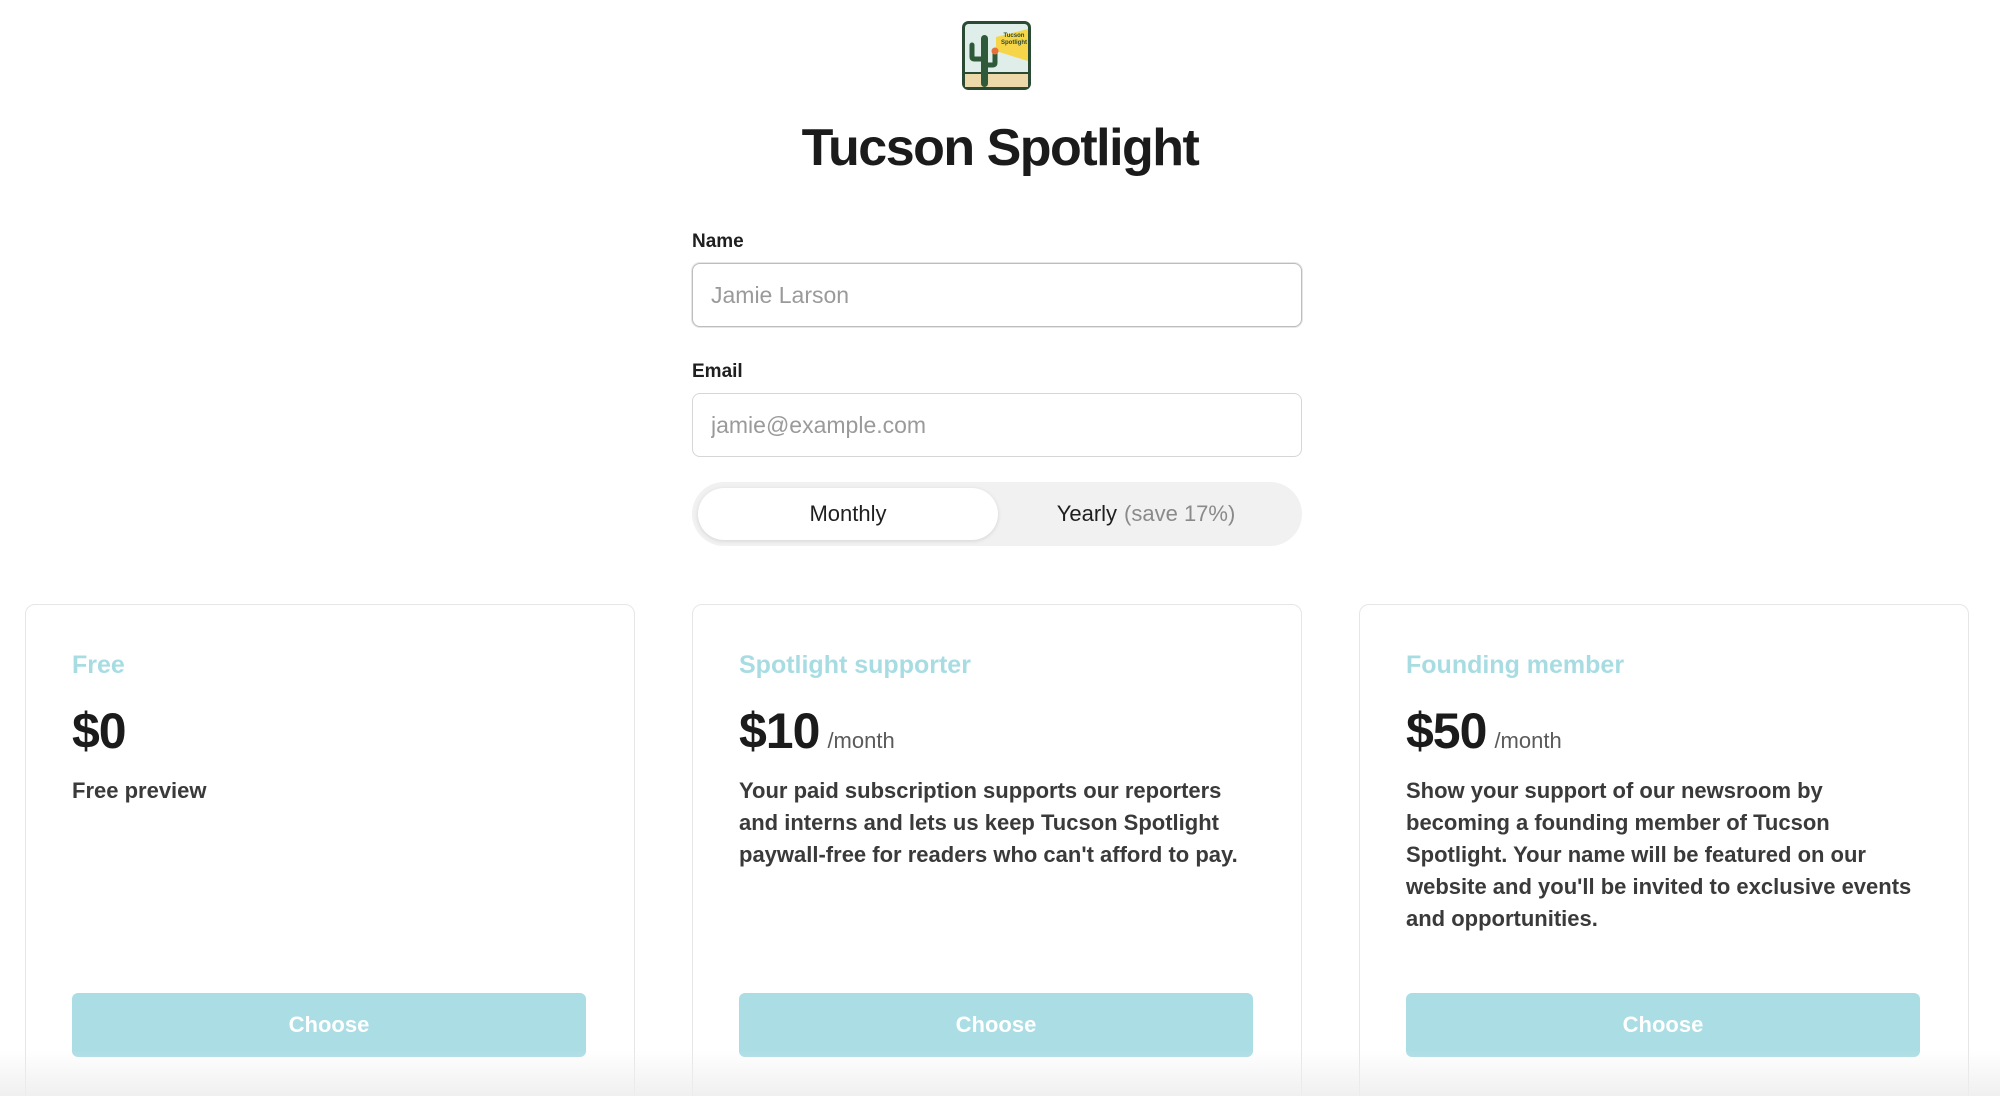  Describe the element at coordinates (997, 295) in the screenshot. I see `name-input` at that location.